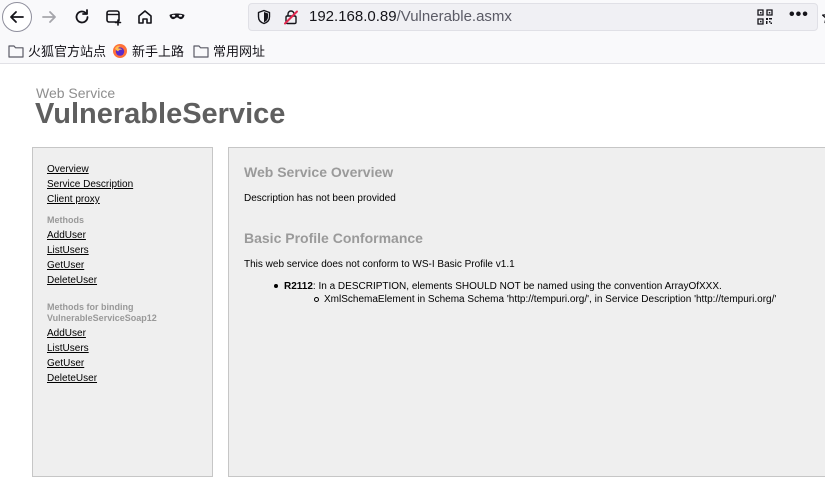 Image resolution: width=825 pixels, height=477 pixels. Describe the element at coordinates (102, 280) in the screenshot. I see `method-link-deleteuser: DeleteUser` at that location.